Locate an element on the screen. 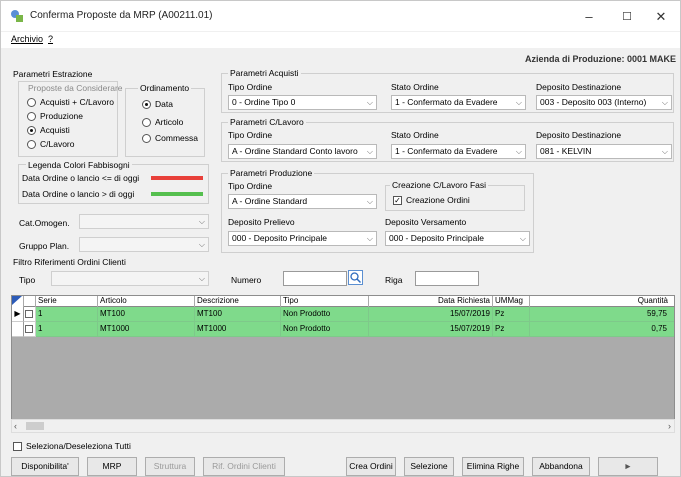 The image size is (681, 477). radio-articolo is located at coordinates (146, 122).